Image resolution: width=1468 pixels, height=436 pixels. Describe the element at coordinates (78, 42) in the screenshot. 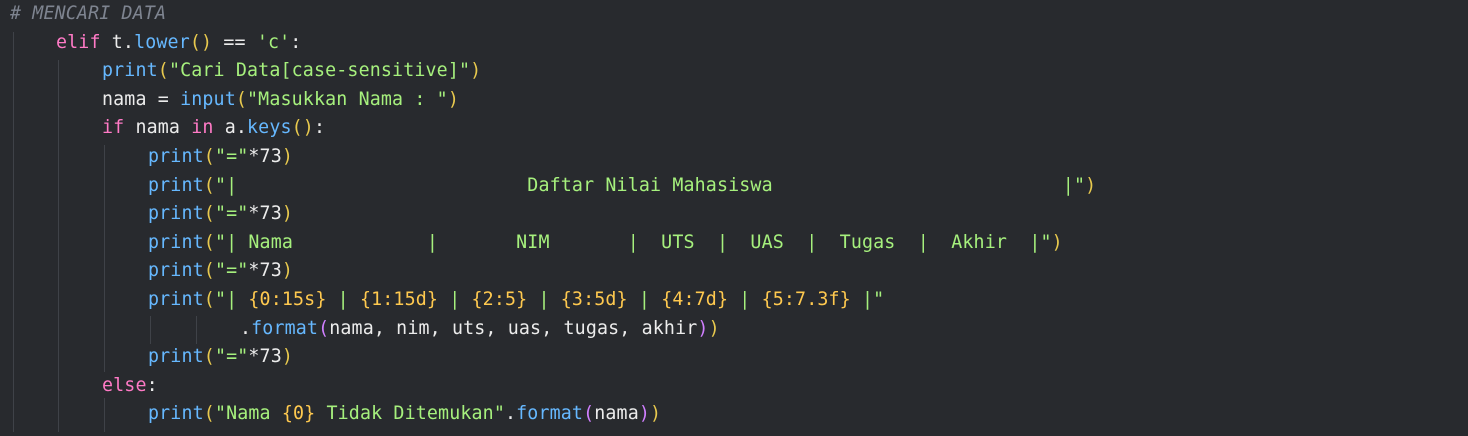

I see `code-token-kw: elif` at that location.